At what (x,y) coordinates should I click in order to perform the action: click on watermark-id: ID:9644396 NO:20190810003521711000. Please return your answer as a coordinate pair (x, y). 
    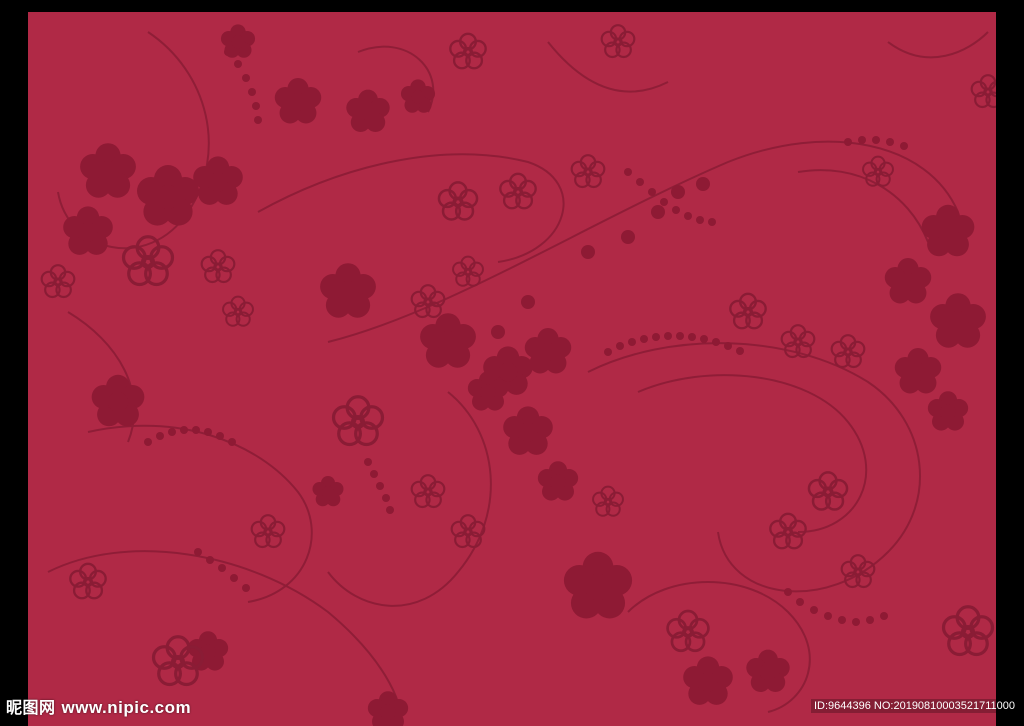
    Looking at the image, I should click on (914, 706).